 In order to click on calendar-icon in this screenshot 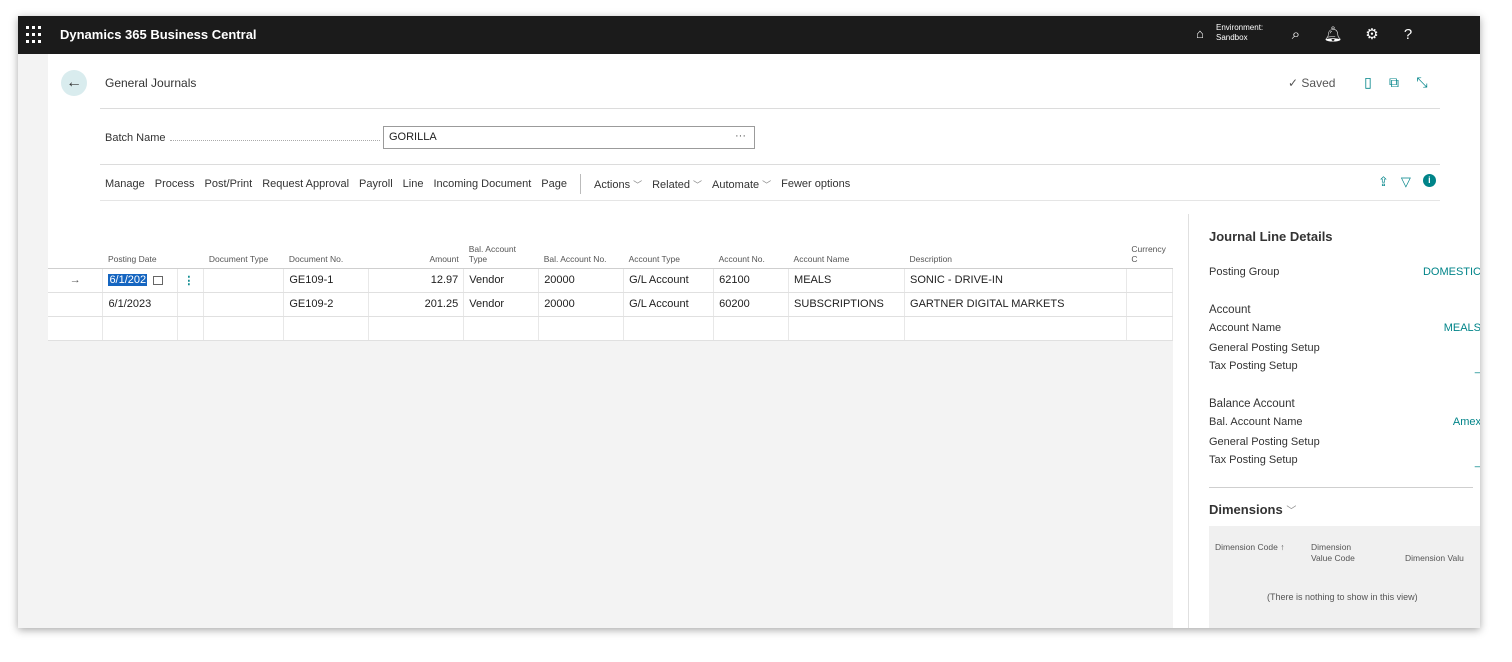, I will do `click(158, 280)`.